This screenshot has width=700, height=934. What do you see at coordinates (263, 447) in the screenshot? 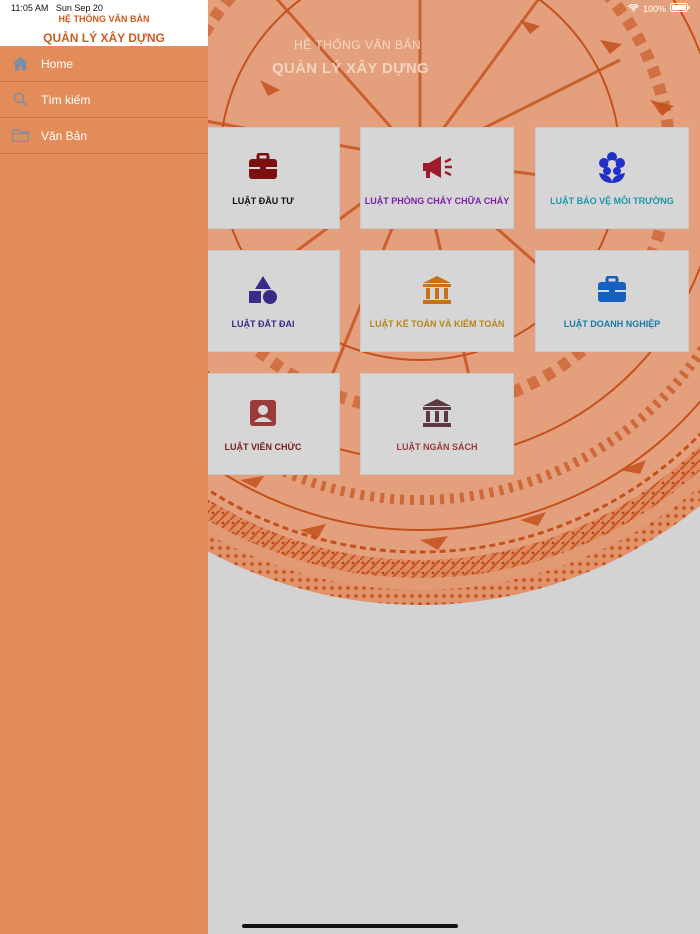
I see `tile-label: LUẬT VIÊN CHỨC` at bounding box center [263, 447].